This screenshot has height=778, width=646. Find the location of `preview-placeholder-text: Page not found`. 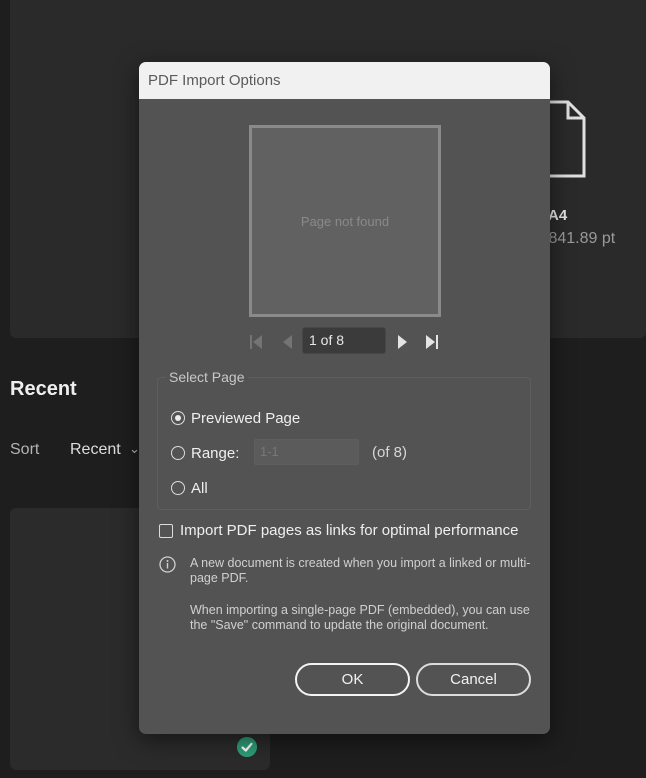

preview-placeholder-text: Page not found is located at coordinates (345, 221).